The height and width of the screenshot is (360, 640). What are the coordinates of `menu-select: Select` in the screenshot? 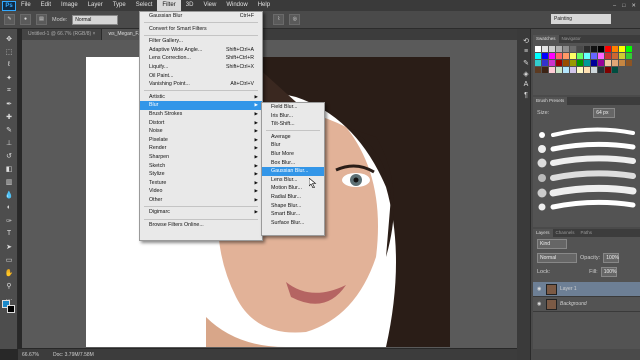 It's located at (144, 5).